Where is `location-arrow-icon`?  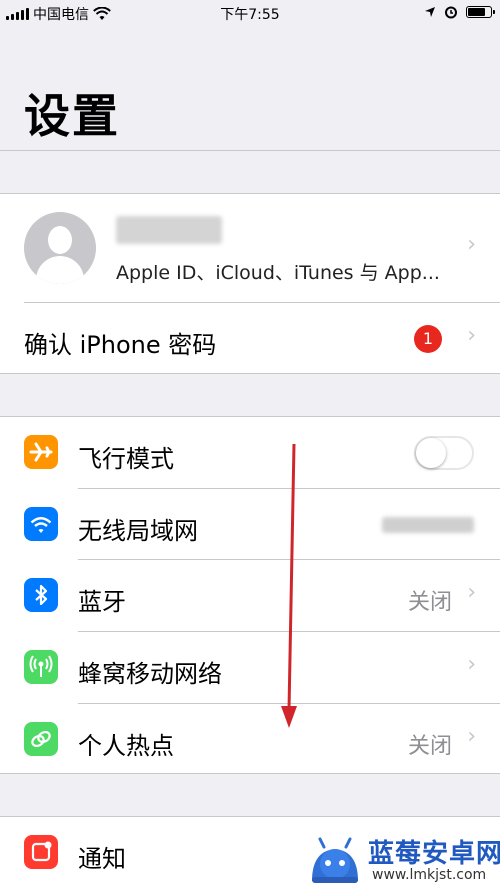 location-arrow-icon is located at coordinates (430, 12).